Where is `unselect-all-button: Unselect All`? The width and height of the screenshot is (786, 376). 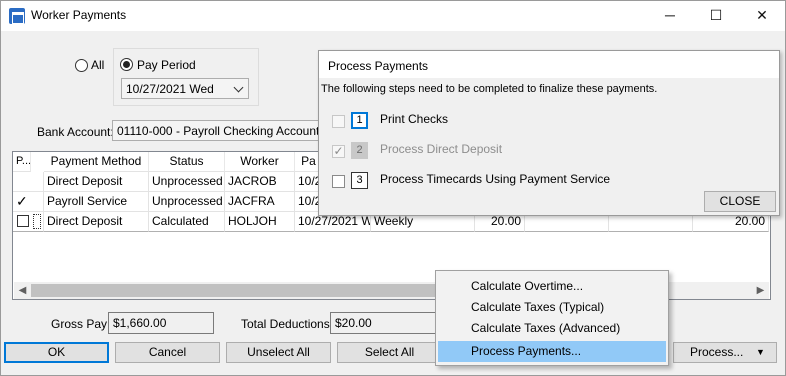 unselect-all-button: Unselect All is located at coordinates (278, 352).